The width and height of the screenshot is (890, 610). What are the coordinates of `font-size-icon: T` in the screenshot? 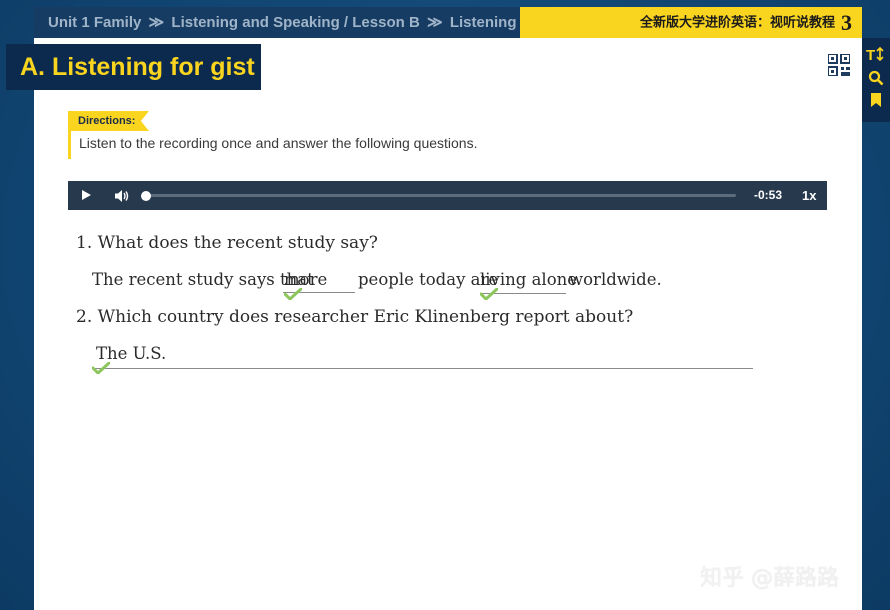 It's located at (876, 57).